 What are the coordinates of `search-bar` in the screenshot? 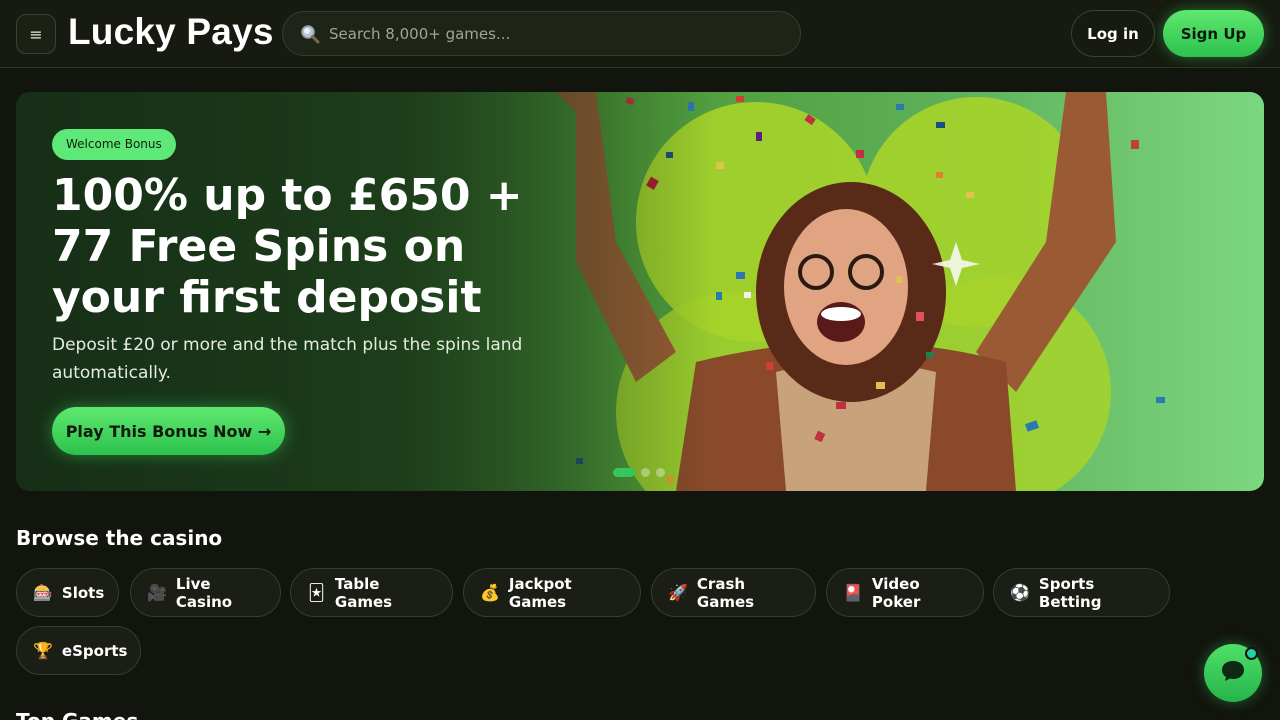 It's located at (541, 33).